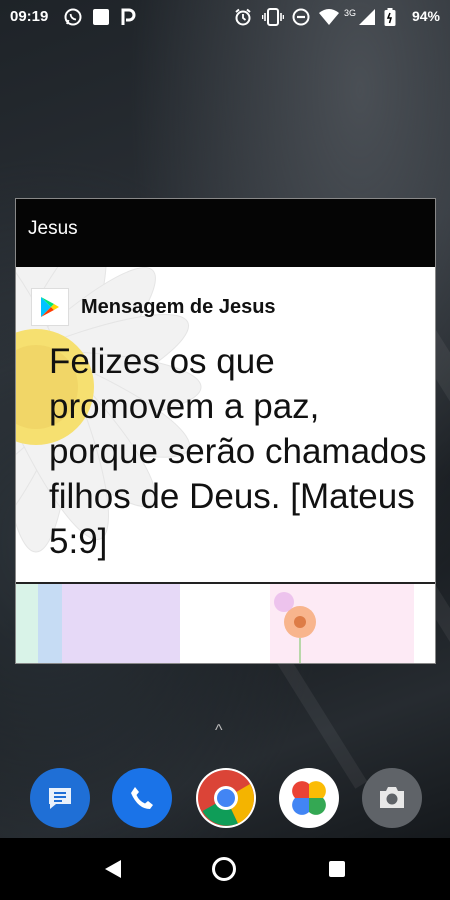 The width and height of the screenshot is (450, 900). Describe the element at coordinates (337, 869) in the screenshot. I see `recents-button` at that location.